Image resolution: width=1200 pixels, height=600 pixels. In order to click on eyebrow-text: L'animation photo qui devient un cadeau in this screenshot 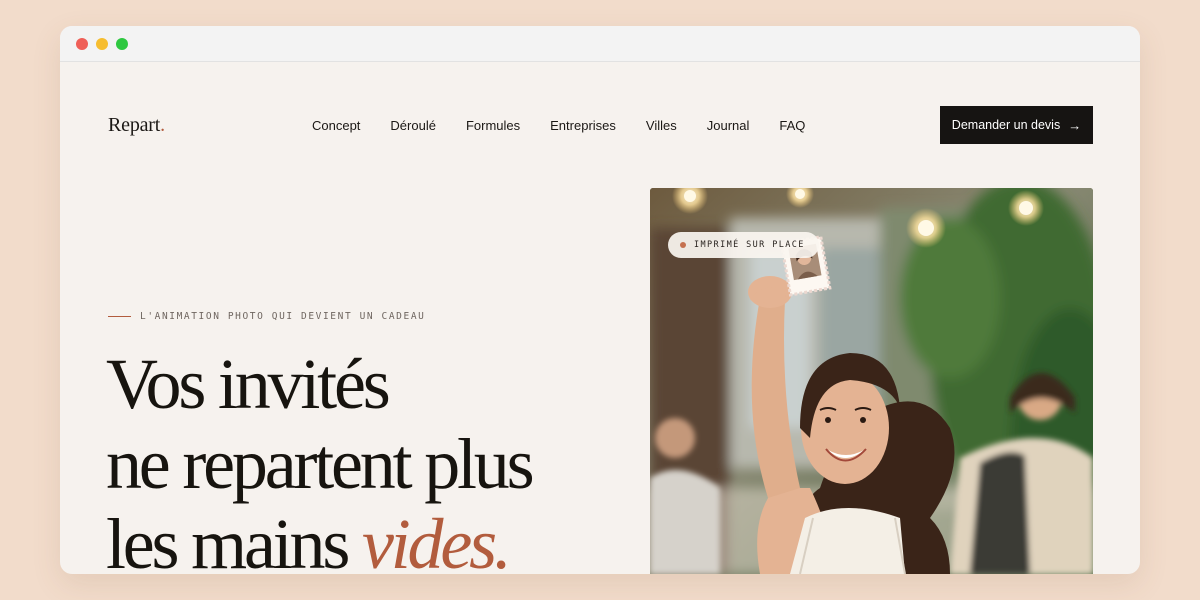, I will do `click(283, 316)`.